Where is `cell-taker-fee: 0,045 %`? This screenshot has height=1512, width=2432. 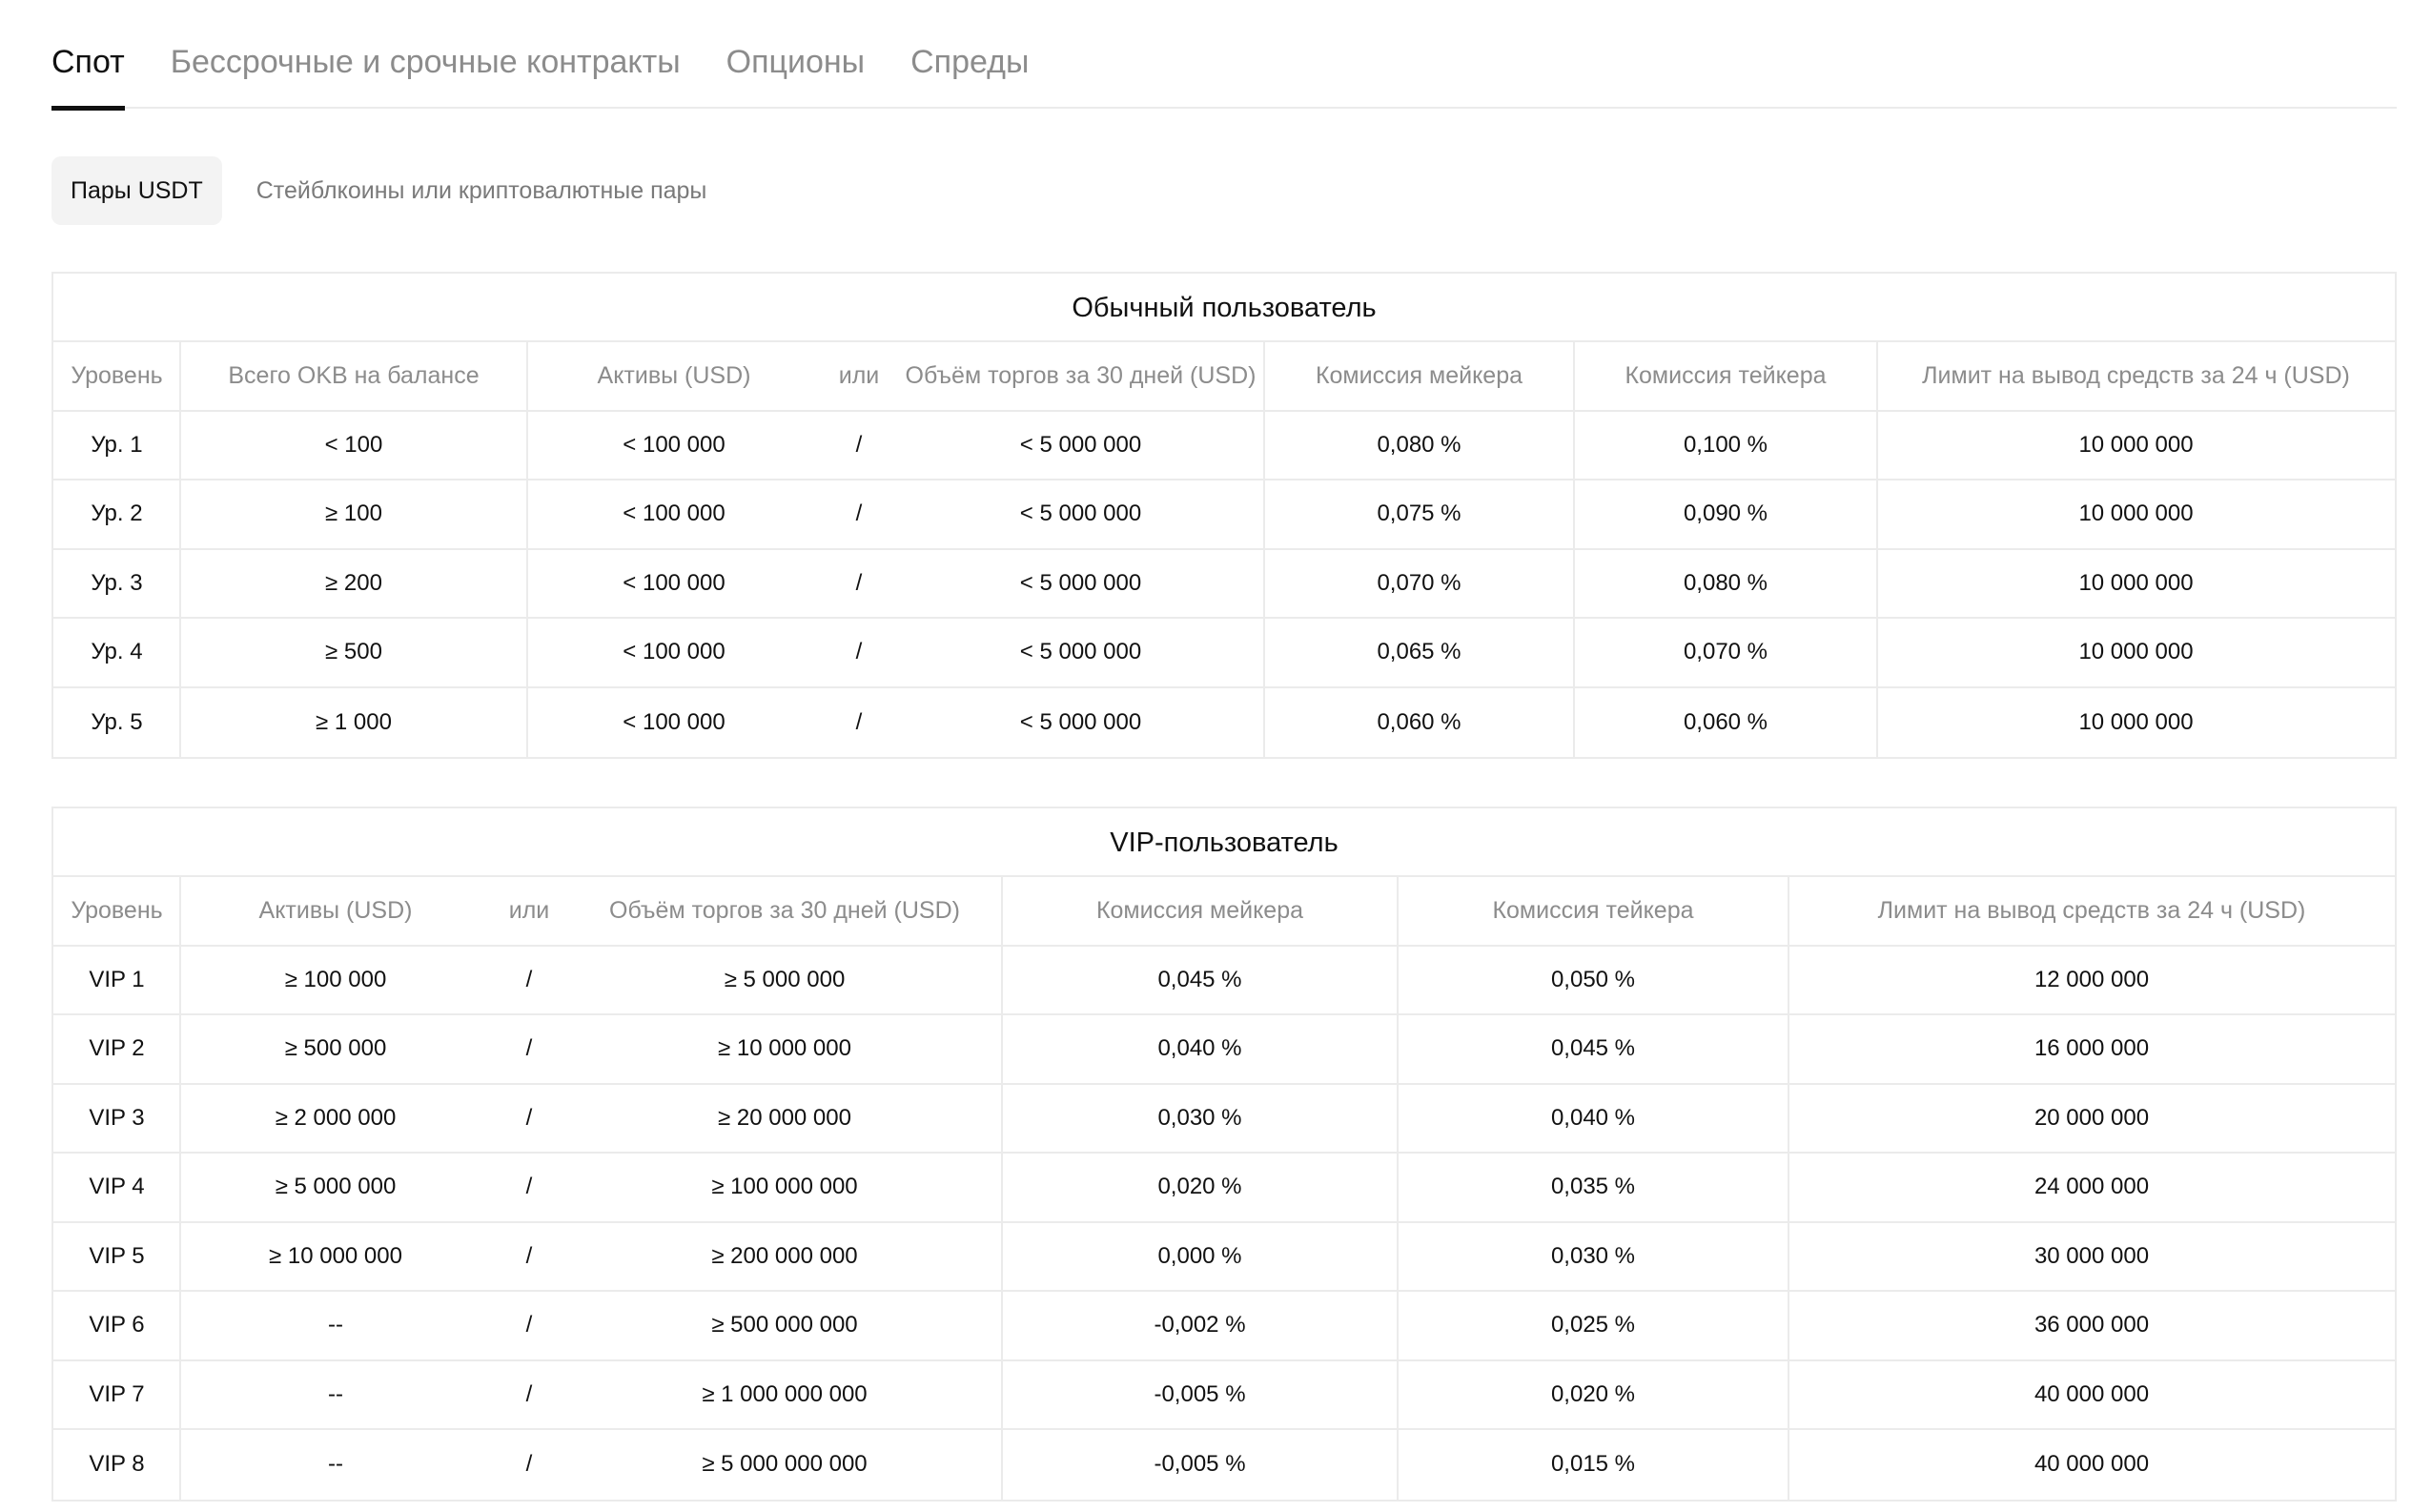 cell-taker-fee: 0,045 % is located at coordinates (1593, 1048).